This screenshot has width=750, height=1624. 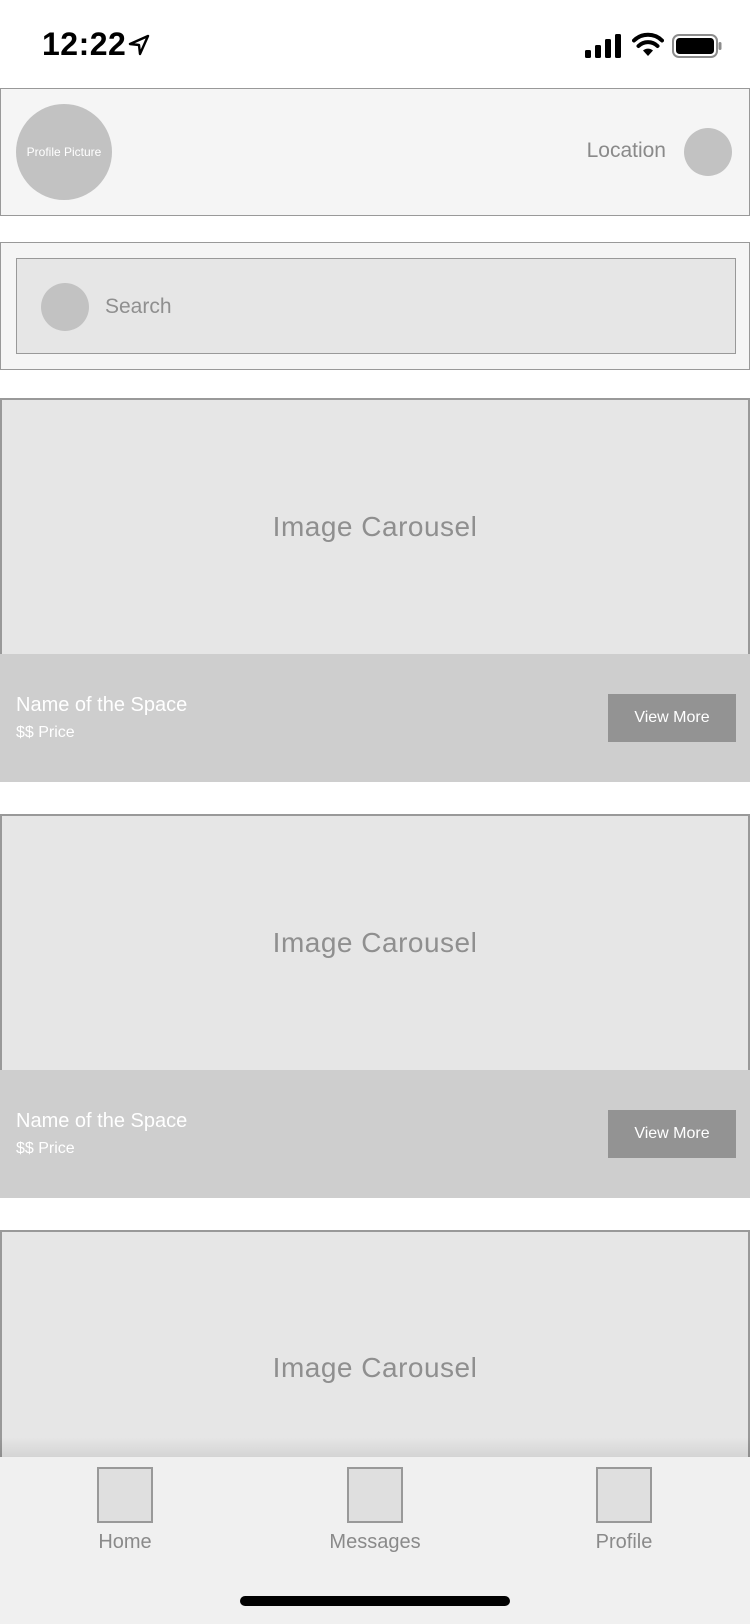 What do you see at coordinates (375, 1601) in the screenshot?
I see `home-indicator` at bounding box center [375, 1601].